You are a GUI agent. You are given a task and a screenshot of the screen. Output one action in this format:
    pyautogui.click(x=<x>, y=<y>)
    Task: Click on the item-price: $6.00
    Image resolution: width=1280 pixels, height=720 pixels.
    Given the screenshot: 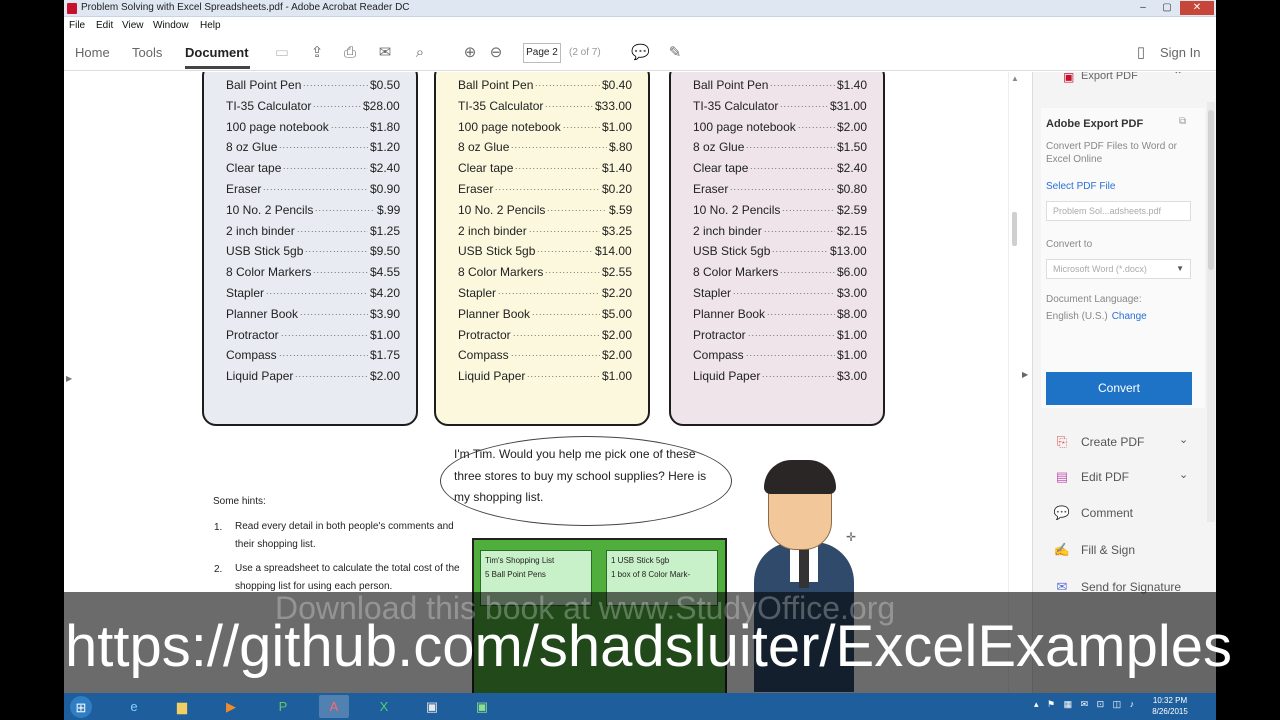 What is the action you would take?
    pyautogui.click(x=852, y=272)
    